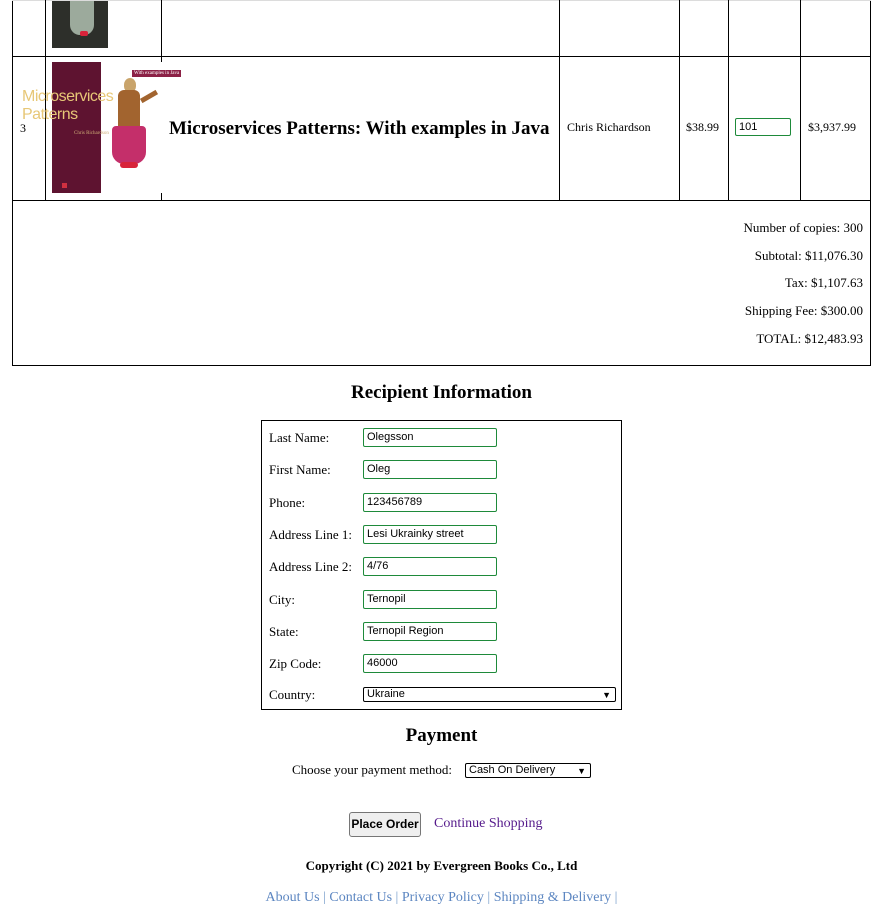  What do you see at coordinates (430, 631) in the screenshot?
I see `state-field: Ternopil Region` at bounding box center [430, 631].